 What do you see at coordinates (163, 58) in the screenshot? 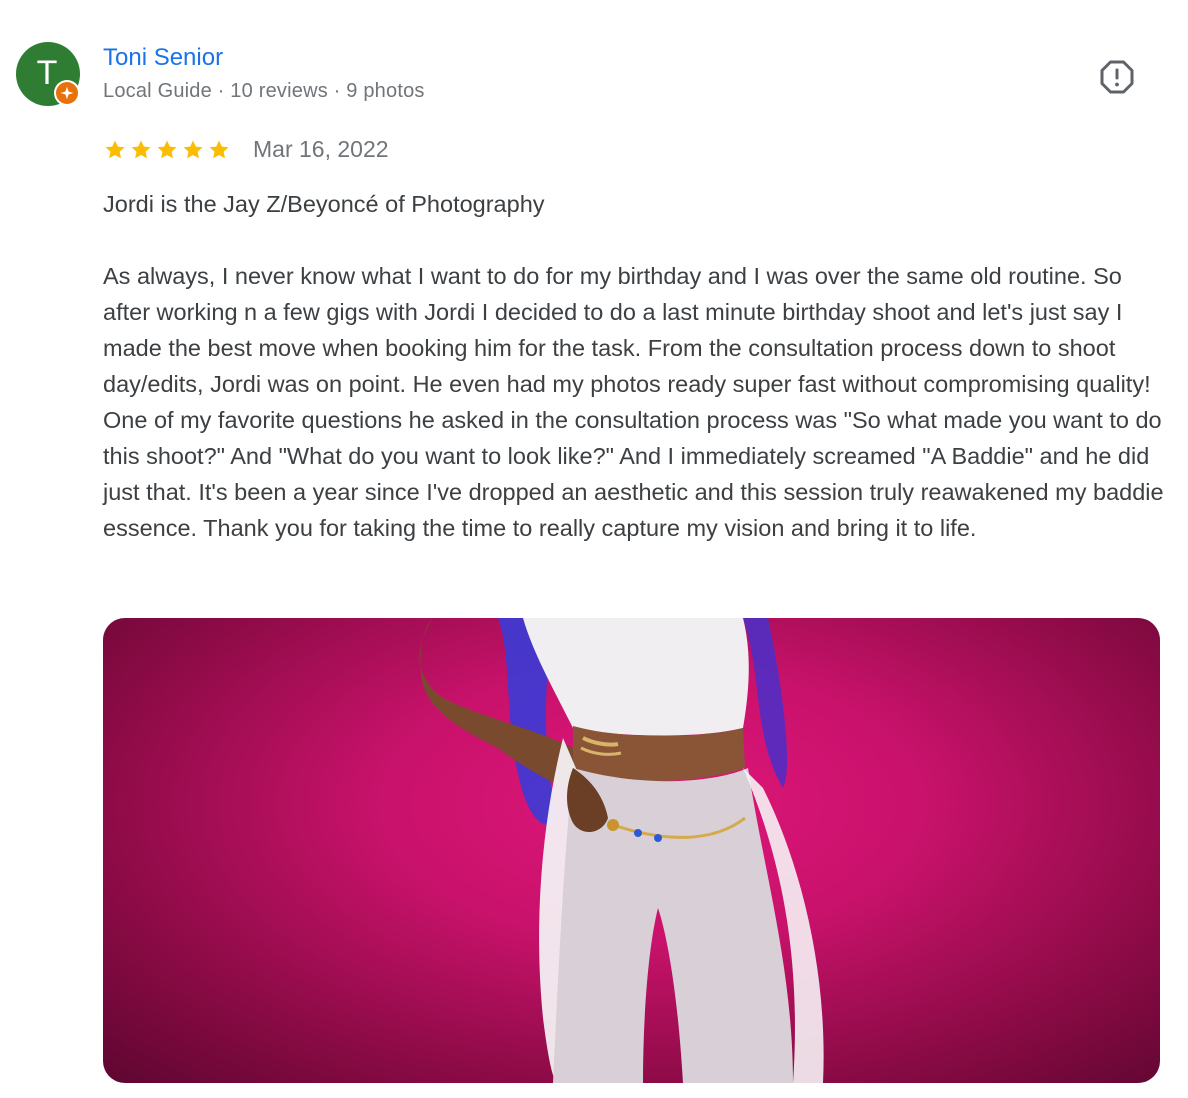
I see `reviewer-name-link: Toni Senior` at bounding box center [163, 58].